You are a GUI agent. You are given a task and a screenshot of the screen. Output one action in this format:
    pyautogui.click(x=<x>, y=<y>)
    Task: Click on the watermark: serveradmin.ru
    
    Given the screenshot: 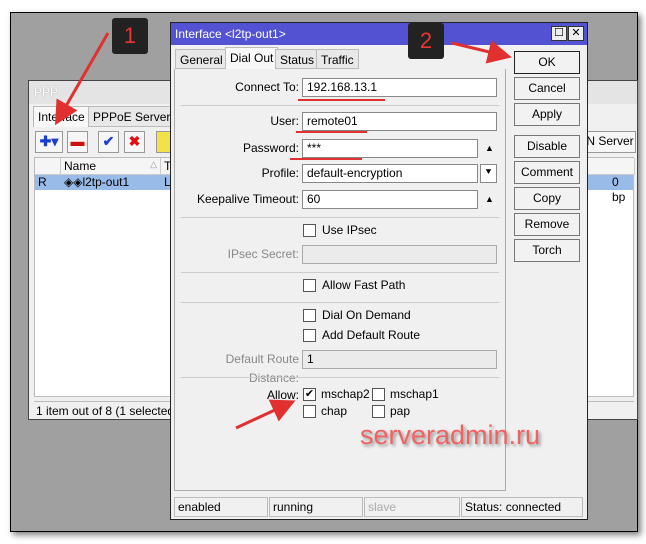 What is the action you would take?
    pyautogui.click(x=450, y=435)
    